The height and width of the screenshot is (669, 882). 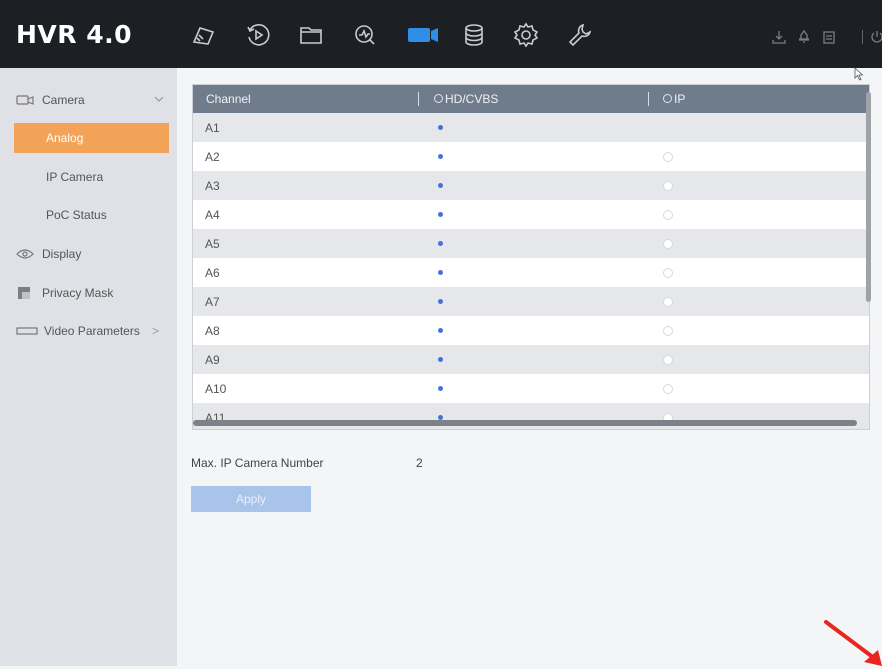 I want to click on sidebar-item-video-parameters: Video Parameters >, so click(x=88, y=331).